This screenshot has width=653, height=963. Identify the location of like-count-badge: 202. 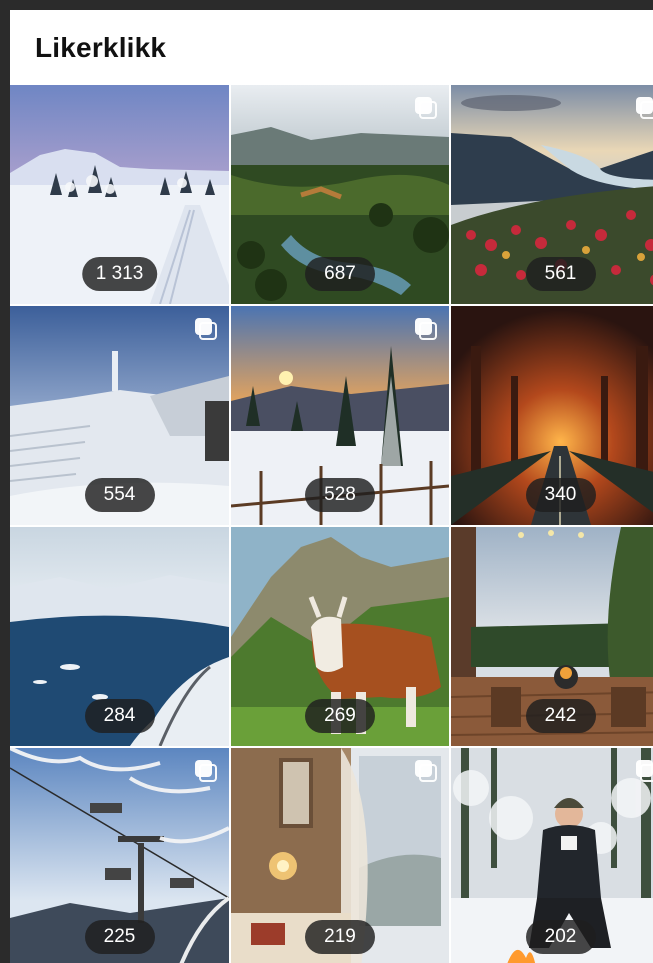
(560, 937).